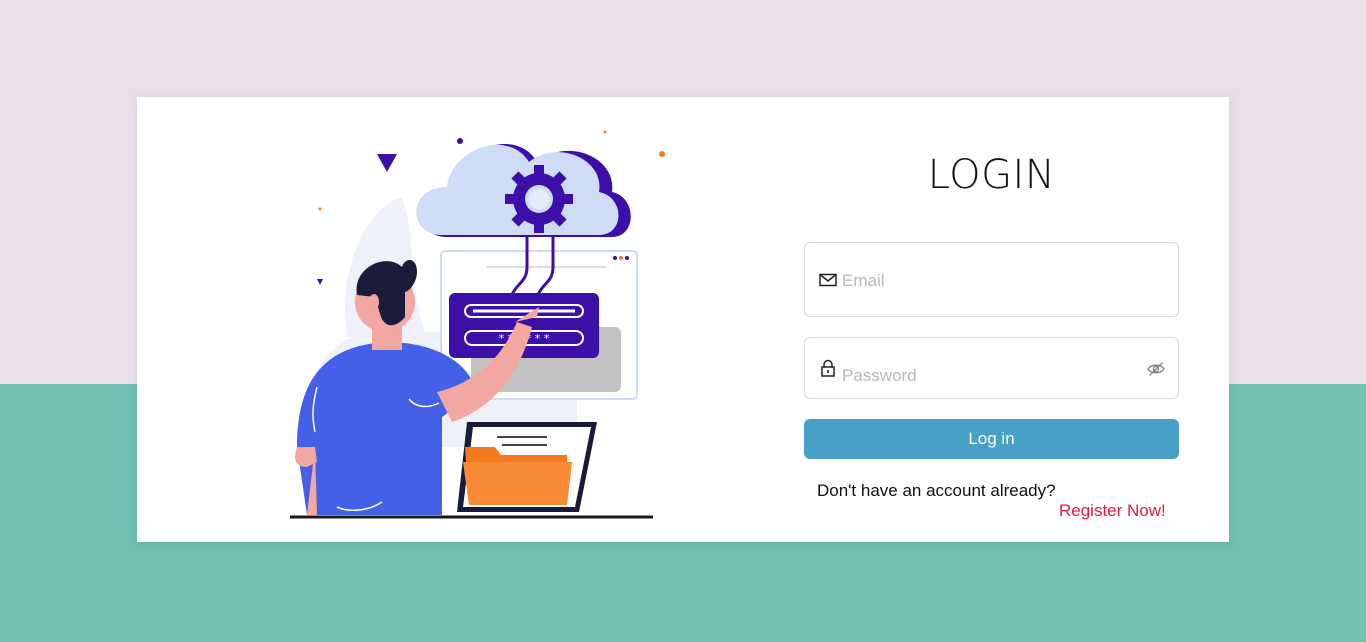 The image size is (1366, 642). Describe the element at coordinates (987, 281) in the screenshot. I see `email-input` at that location.